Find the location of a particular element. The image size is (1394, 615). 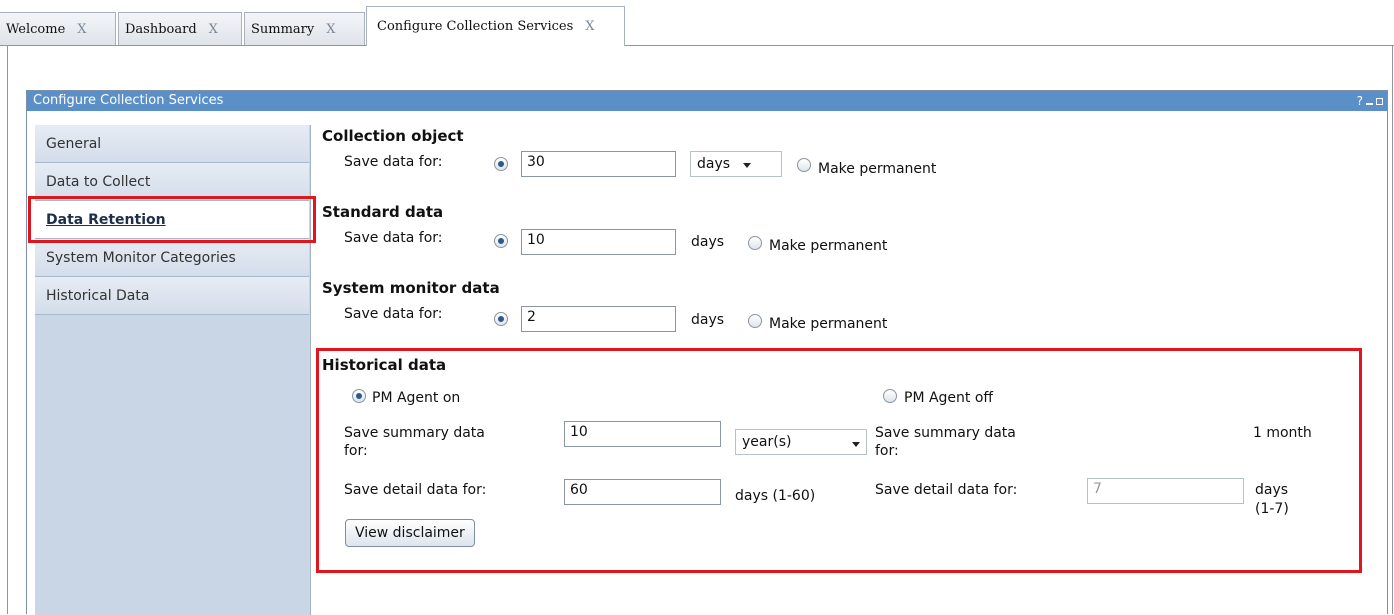

system-monitor-data-permanent-radio is located at coordinates (755, 321).